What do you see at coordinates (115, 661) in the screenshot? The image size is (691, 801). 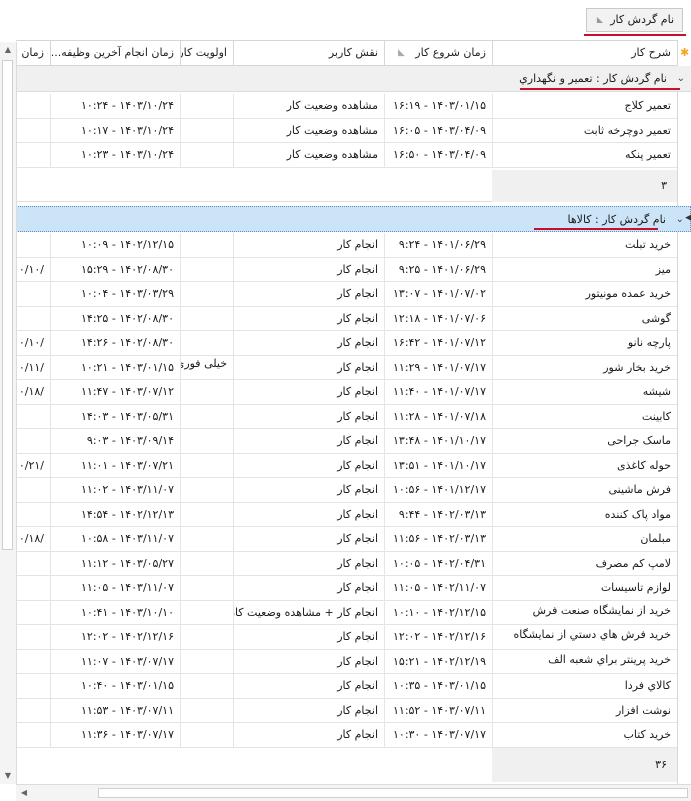 I see `table-cell: ۱۴۰۳/۰۷/۱۷ - ۱۱:۰۷` at bounding box center [115, 661].